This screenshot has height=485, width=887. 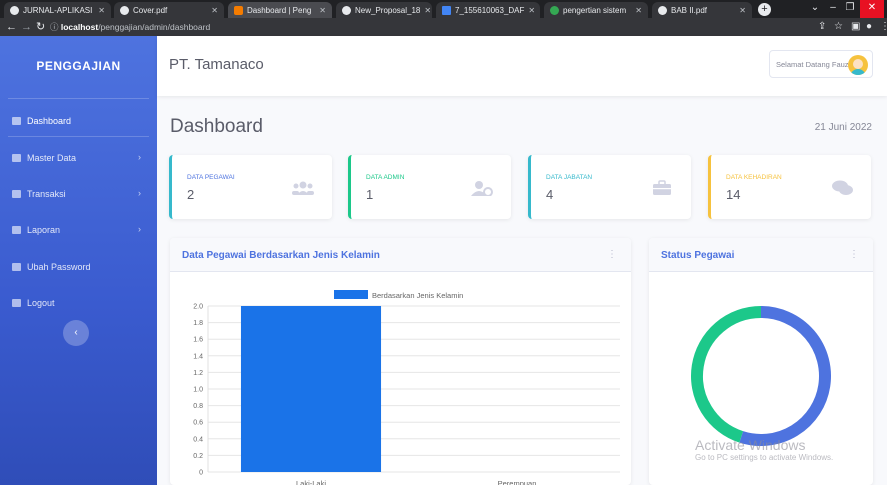 What do you see at coordinates (850, 9) in the screenshot?
I see `maximize-icon: ❐` at bounding box center [850, 9].